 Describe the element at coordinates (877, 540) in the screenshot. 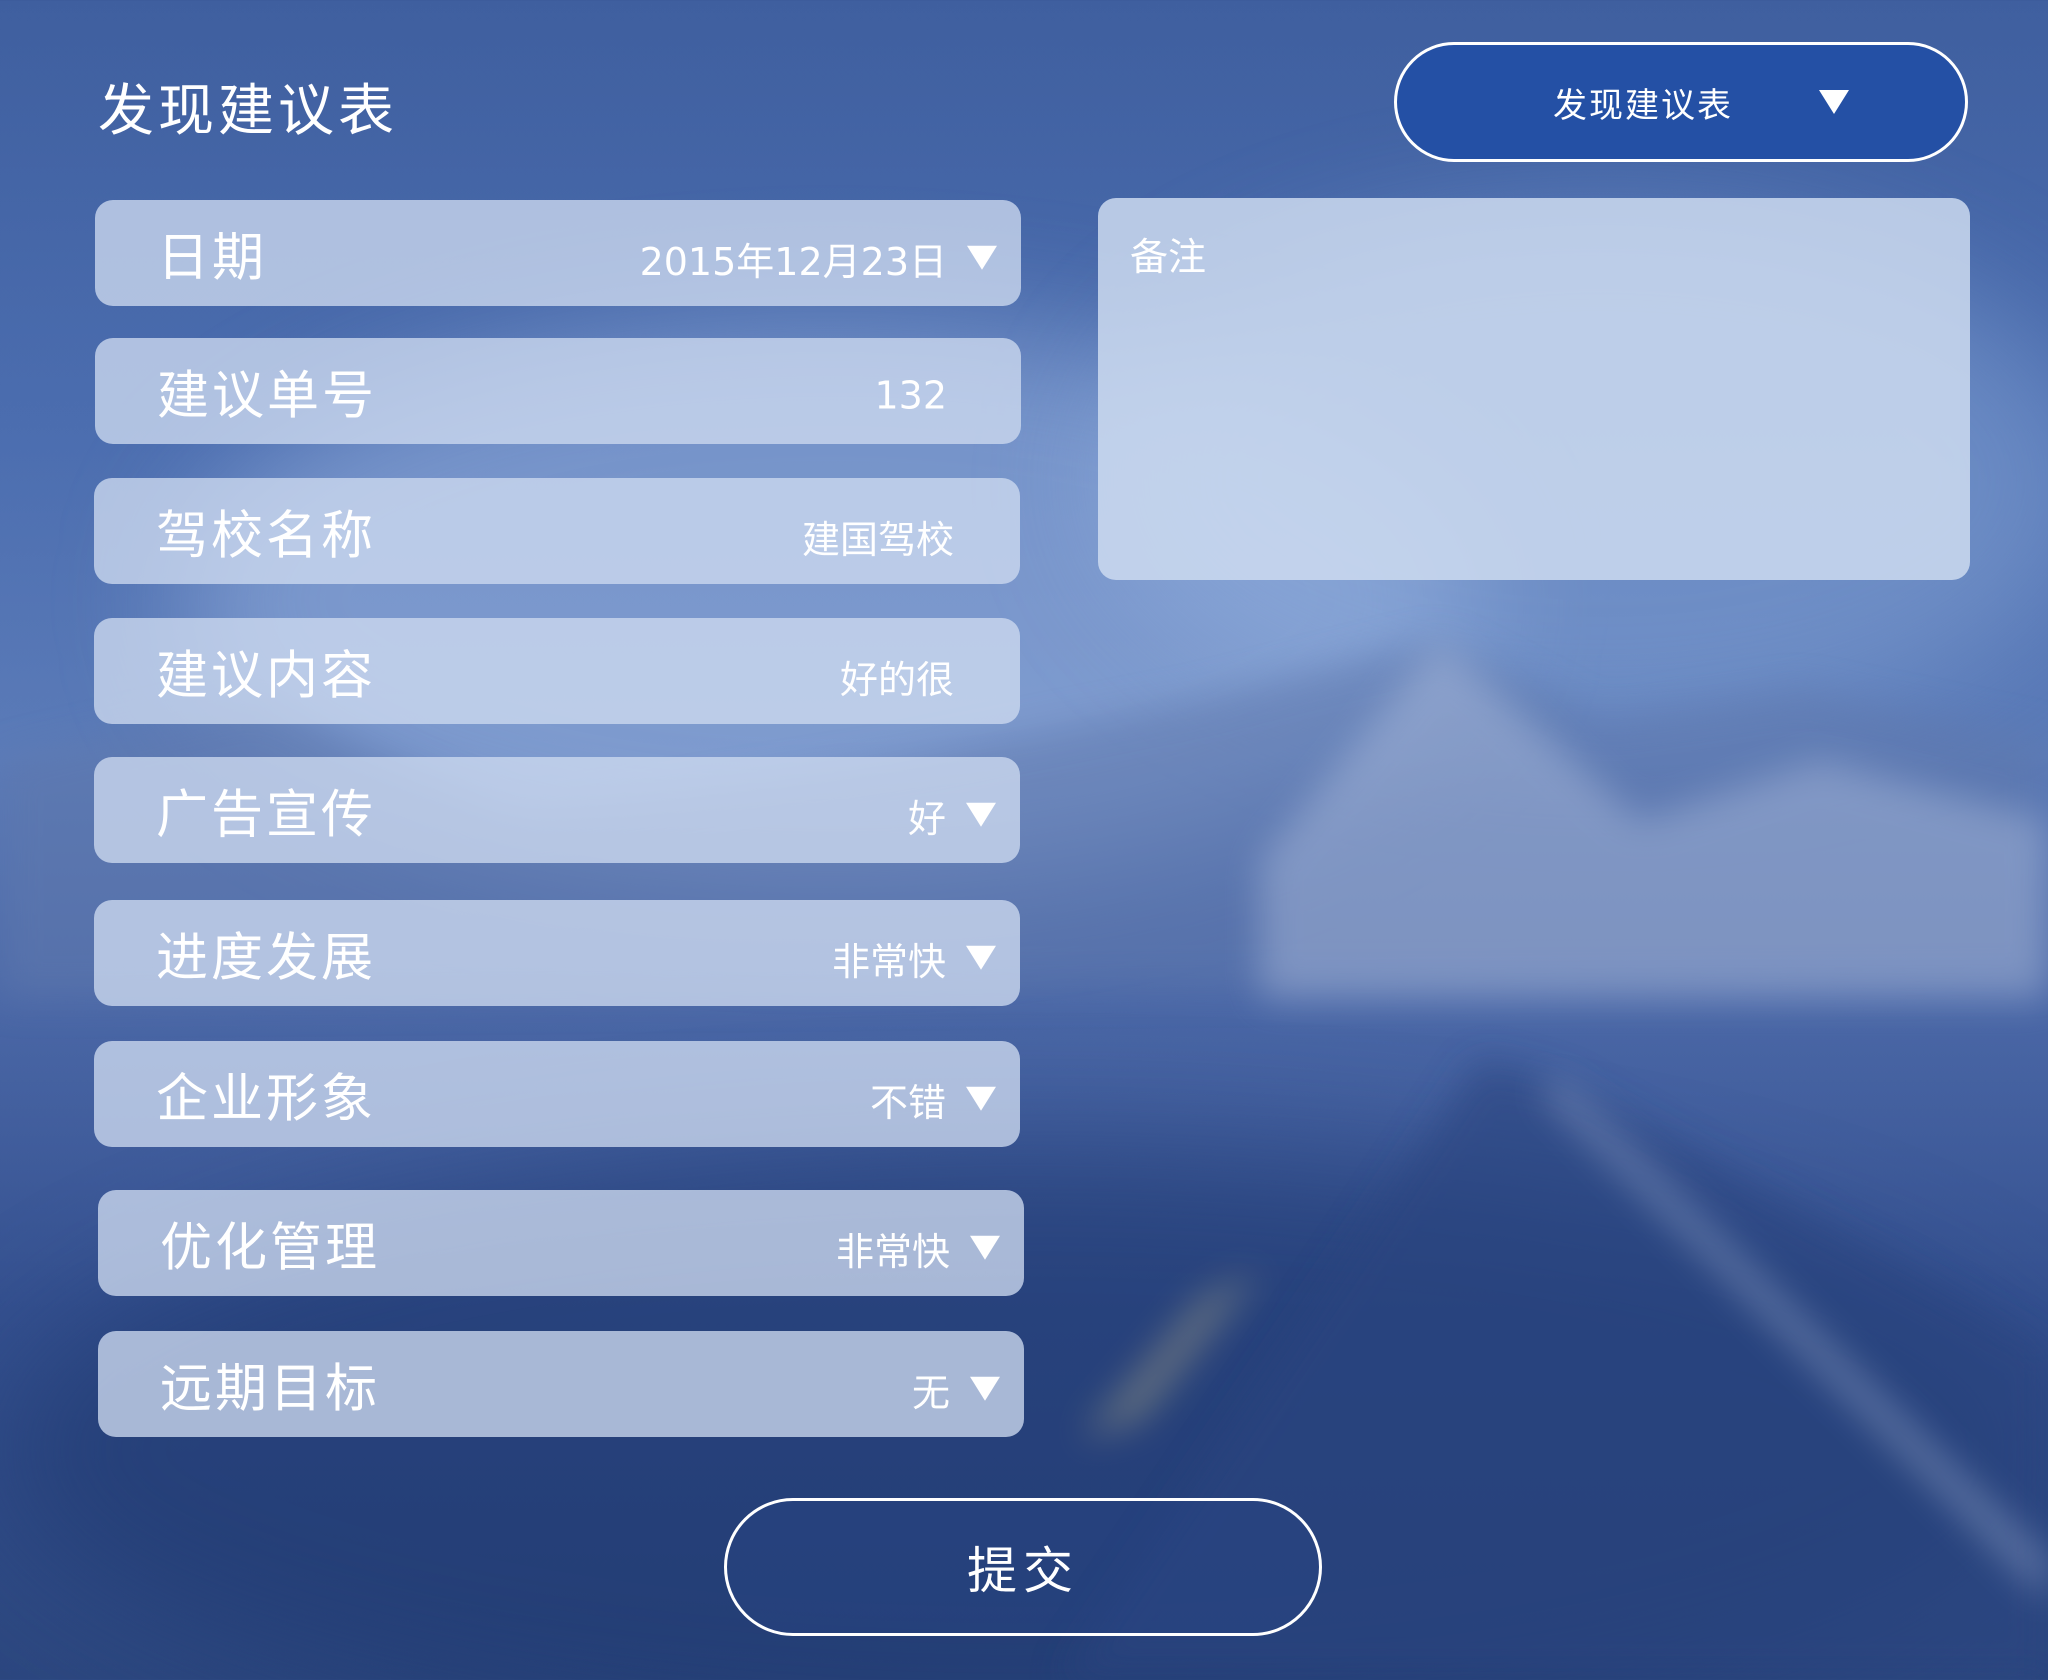

I see `field-value: 建国驾校` at that location.